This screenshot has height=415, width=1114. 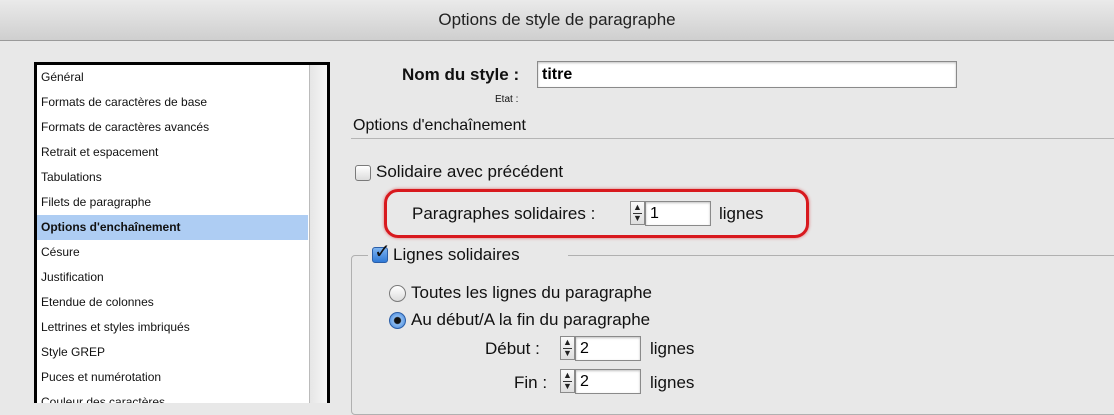 What do you see at coordinates (172, 302) in the screenshot?
I see `sidebar-item-span-columns: Etendue de colonnes` at bounding box center [172, 302].